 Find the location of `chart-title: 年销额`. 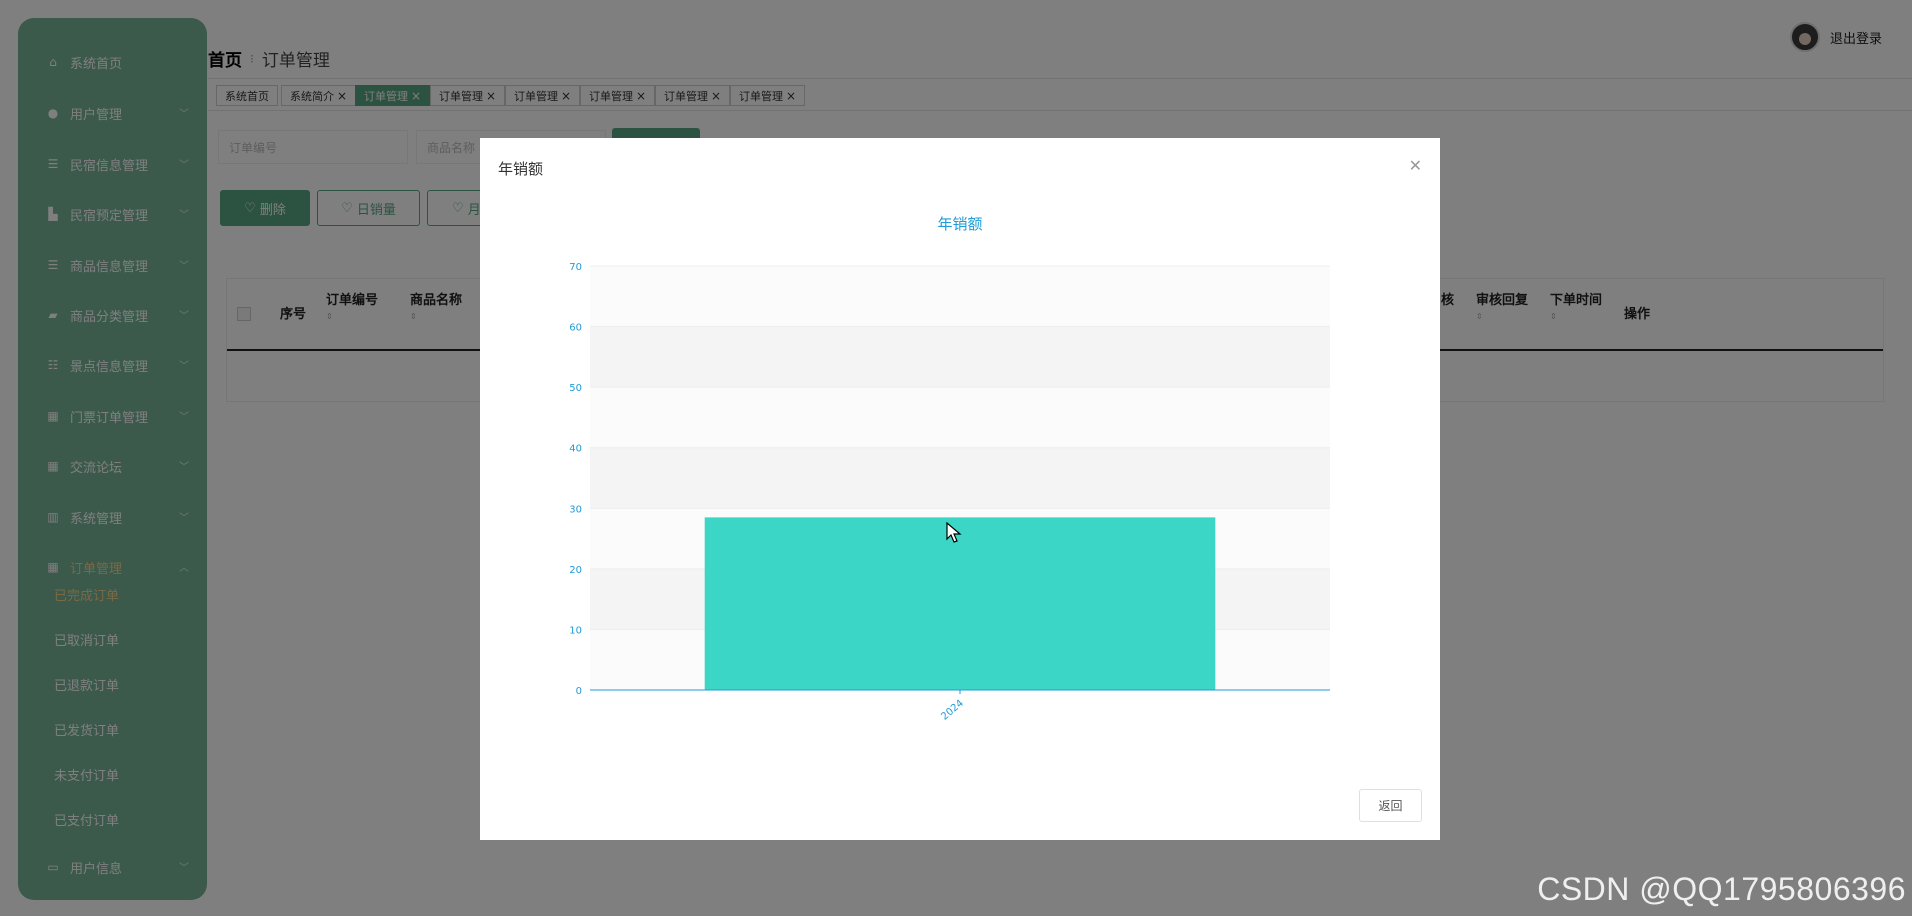

chart-title: 年销额 is located at coordinates (959, 224).